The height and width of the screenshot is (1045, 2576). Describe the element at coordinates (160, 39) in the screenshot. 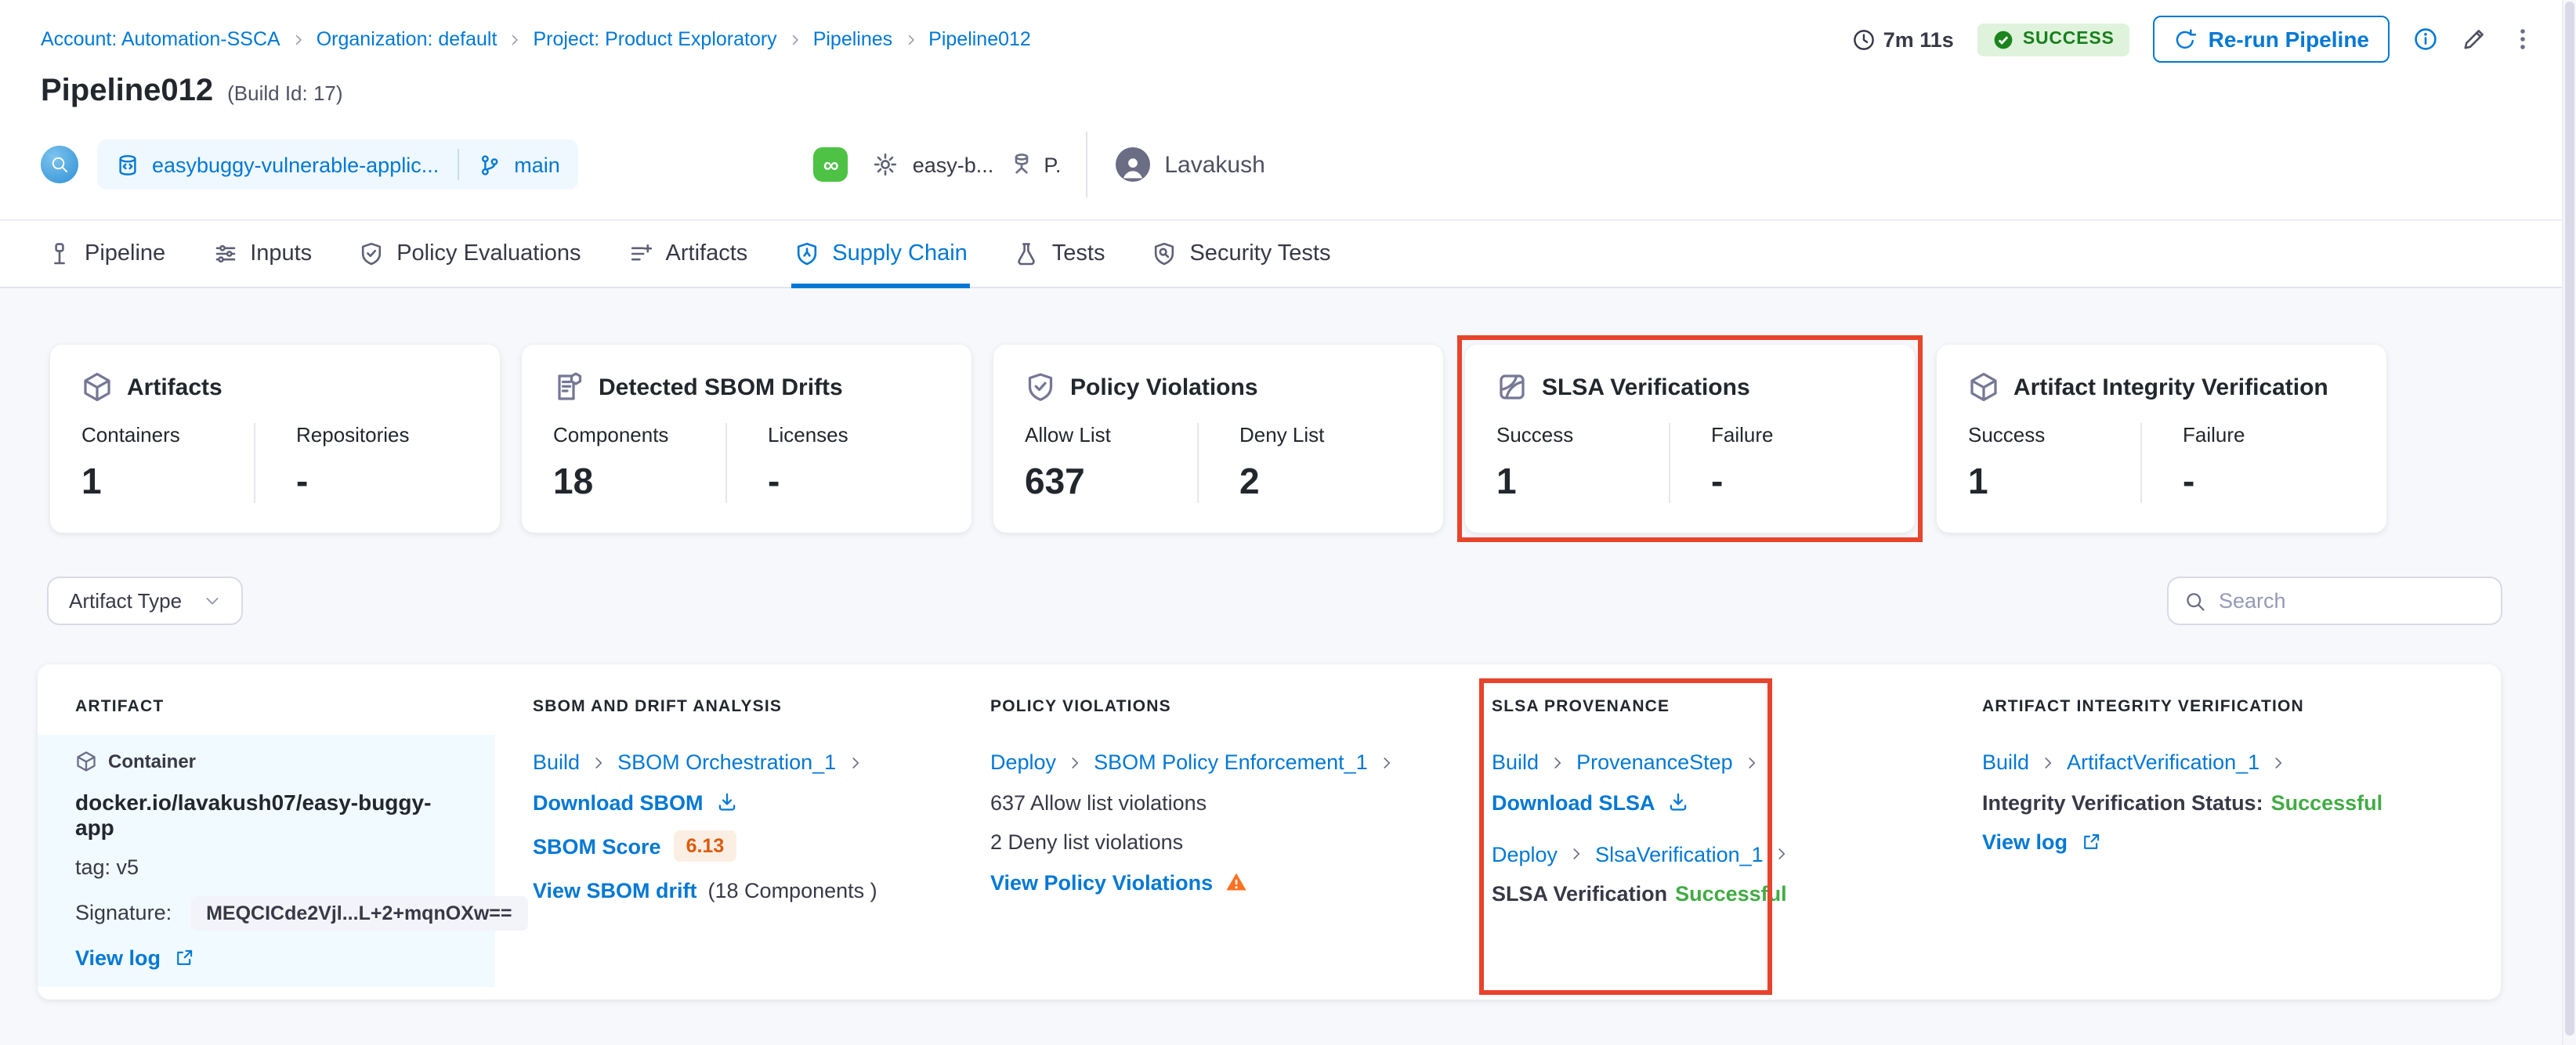

I see `breadcrumb-account: Account: Automation-SSCA` at that location.